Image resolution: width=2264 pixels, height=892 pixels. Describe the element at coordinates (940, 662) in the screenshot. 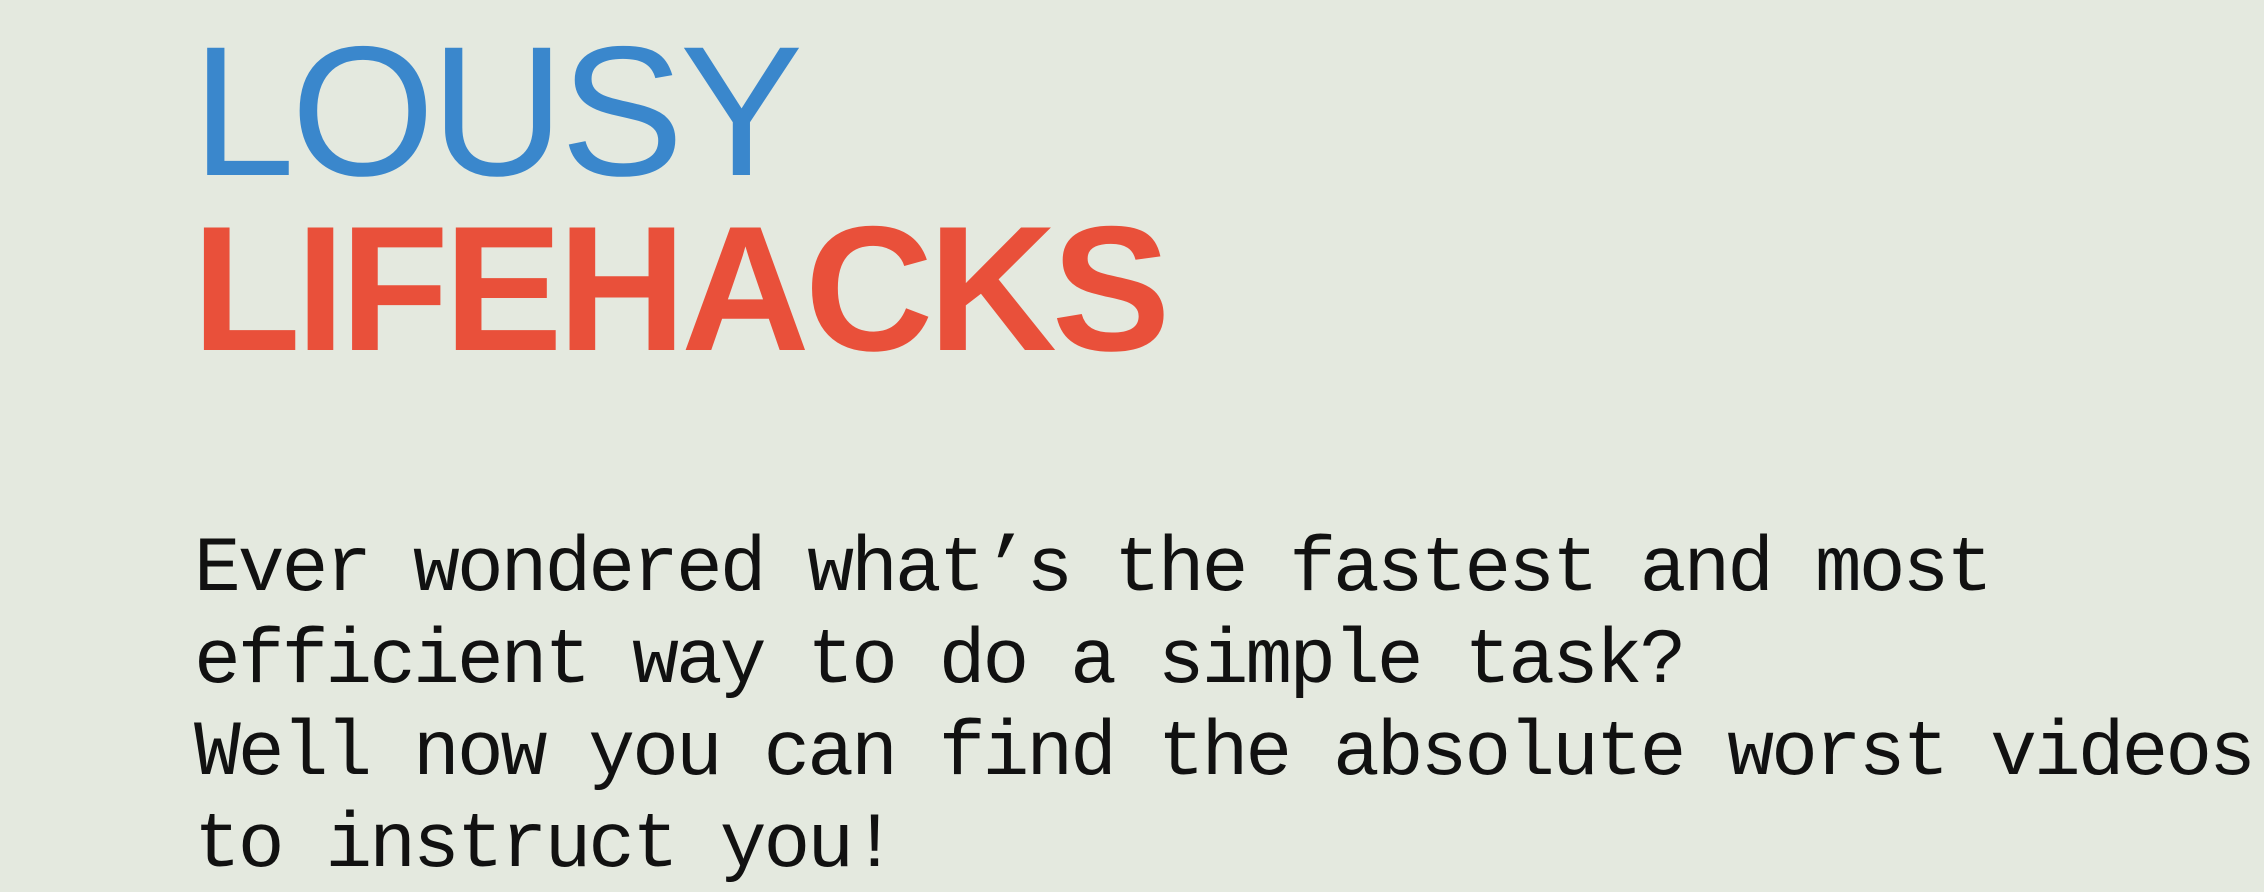

I see `intro-line: efficient way to do a simple task?` at that location.